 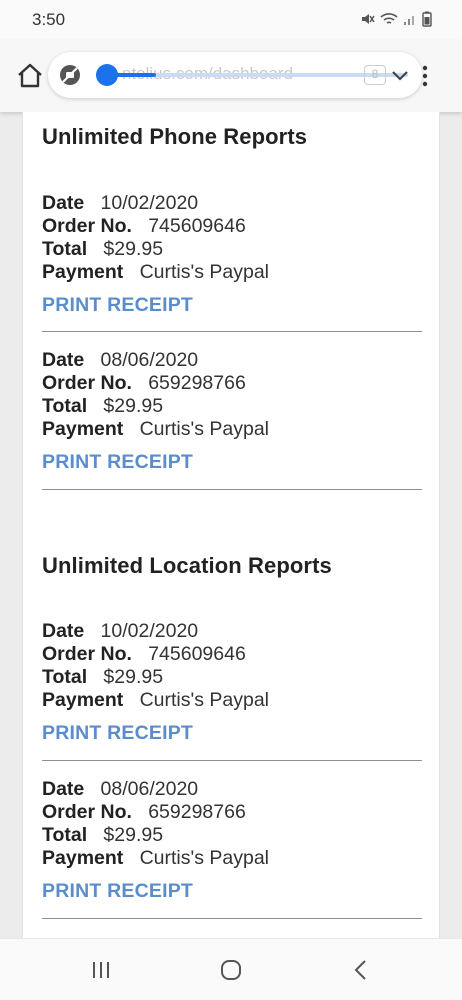 I want to click on more-vert-icon, so click(x=425, y=76).